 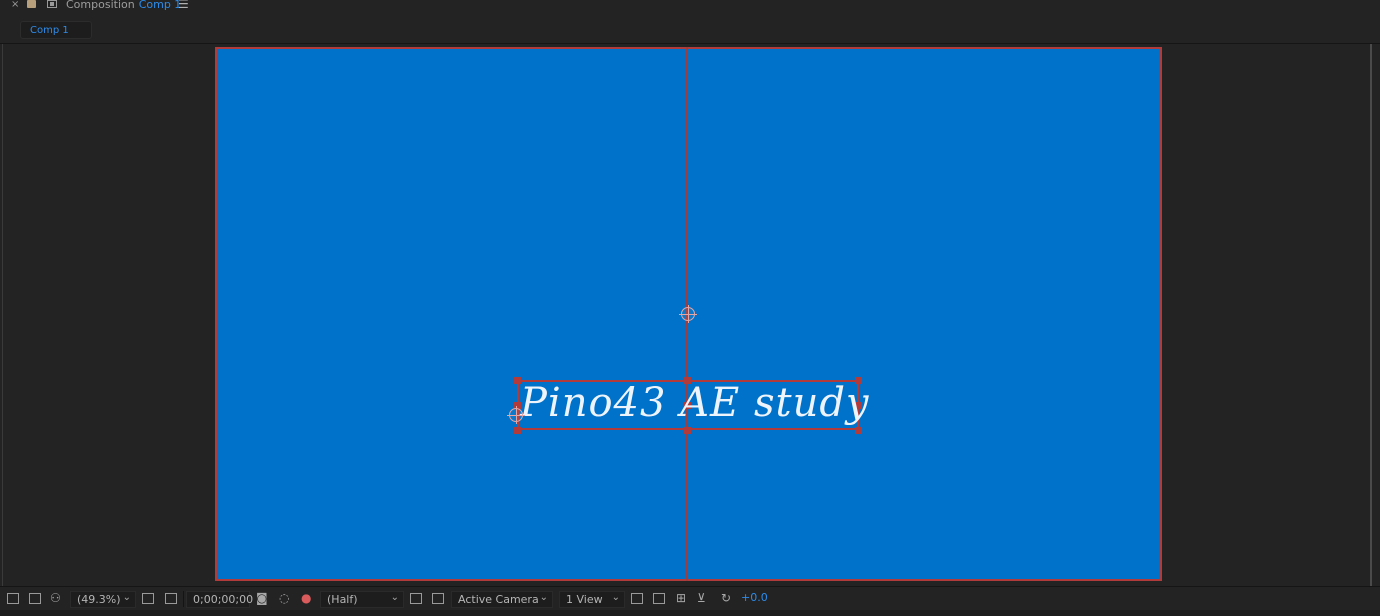 What do you see at coordinates (171, 598) in the screenshot?
I see `transparency-grid-icon` at bounding box center [171, 598].